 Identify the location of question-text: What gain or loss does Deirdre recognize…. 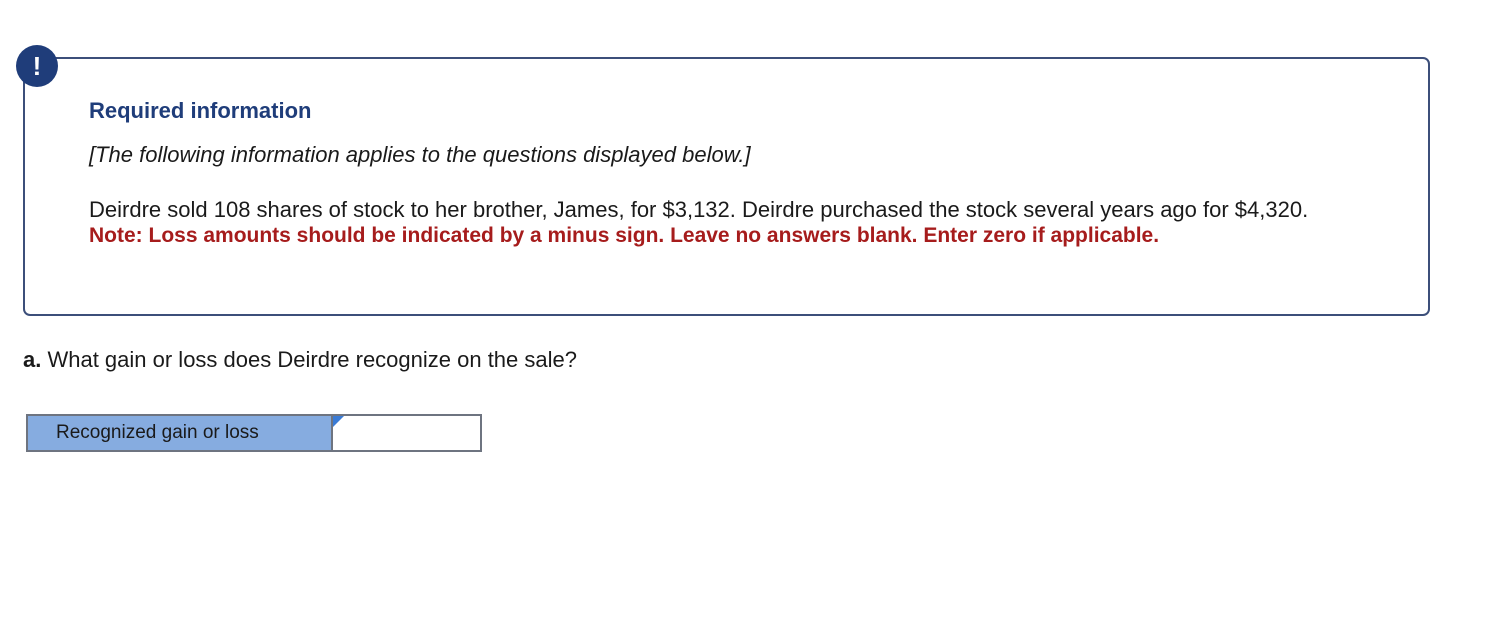
(309, 359).